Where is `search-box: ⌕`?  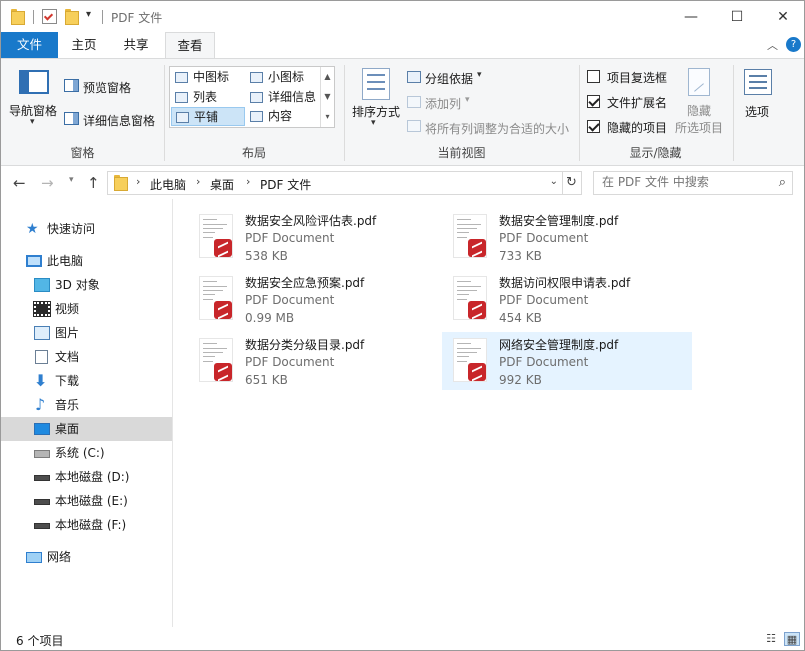 search-box: ⌕ is located at coordinates (693, 183).